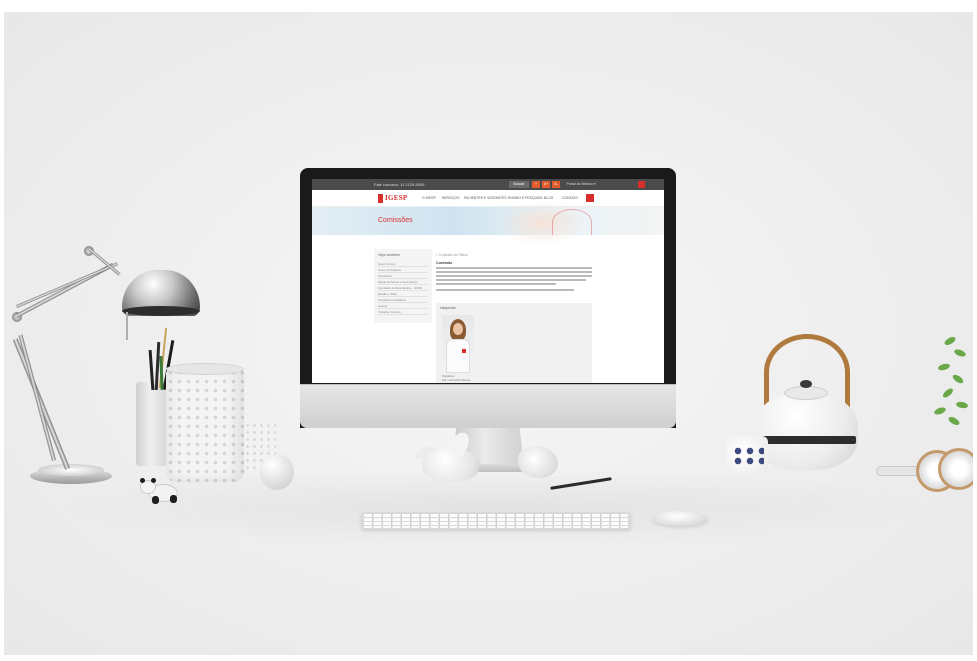  What do you see at coordinates (581, 184) in the screenshot?
I see `portal-link: Portal do Médico ▾` at bounding box center [581, 184].